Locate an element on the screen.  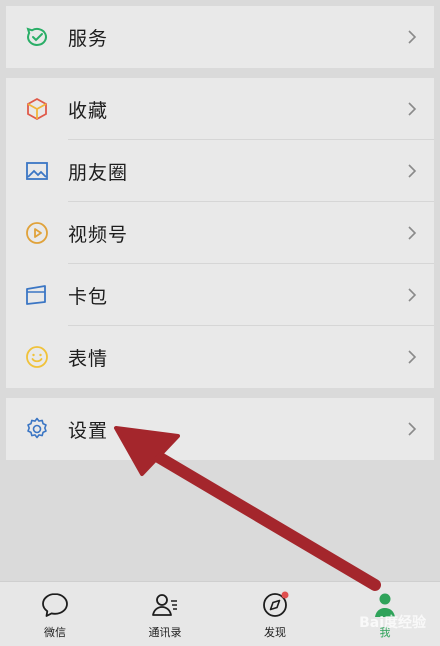
channels-play-icon is located at coordinates (37, 233).